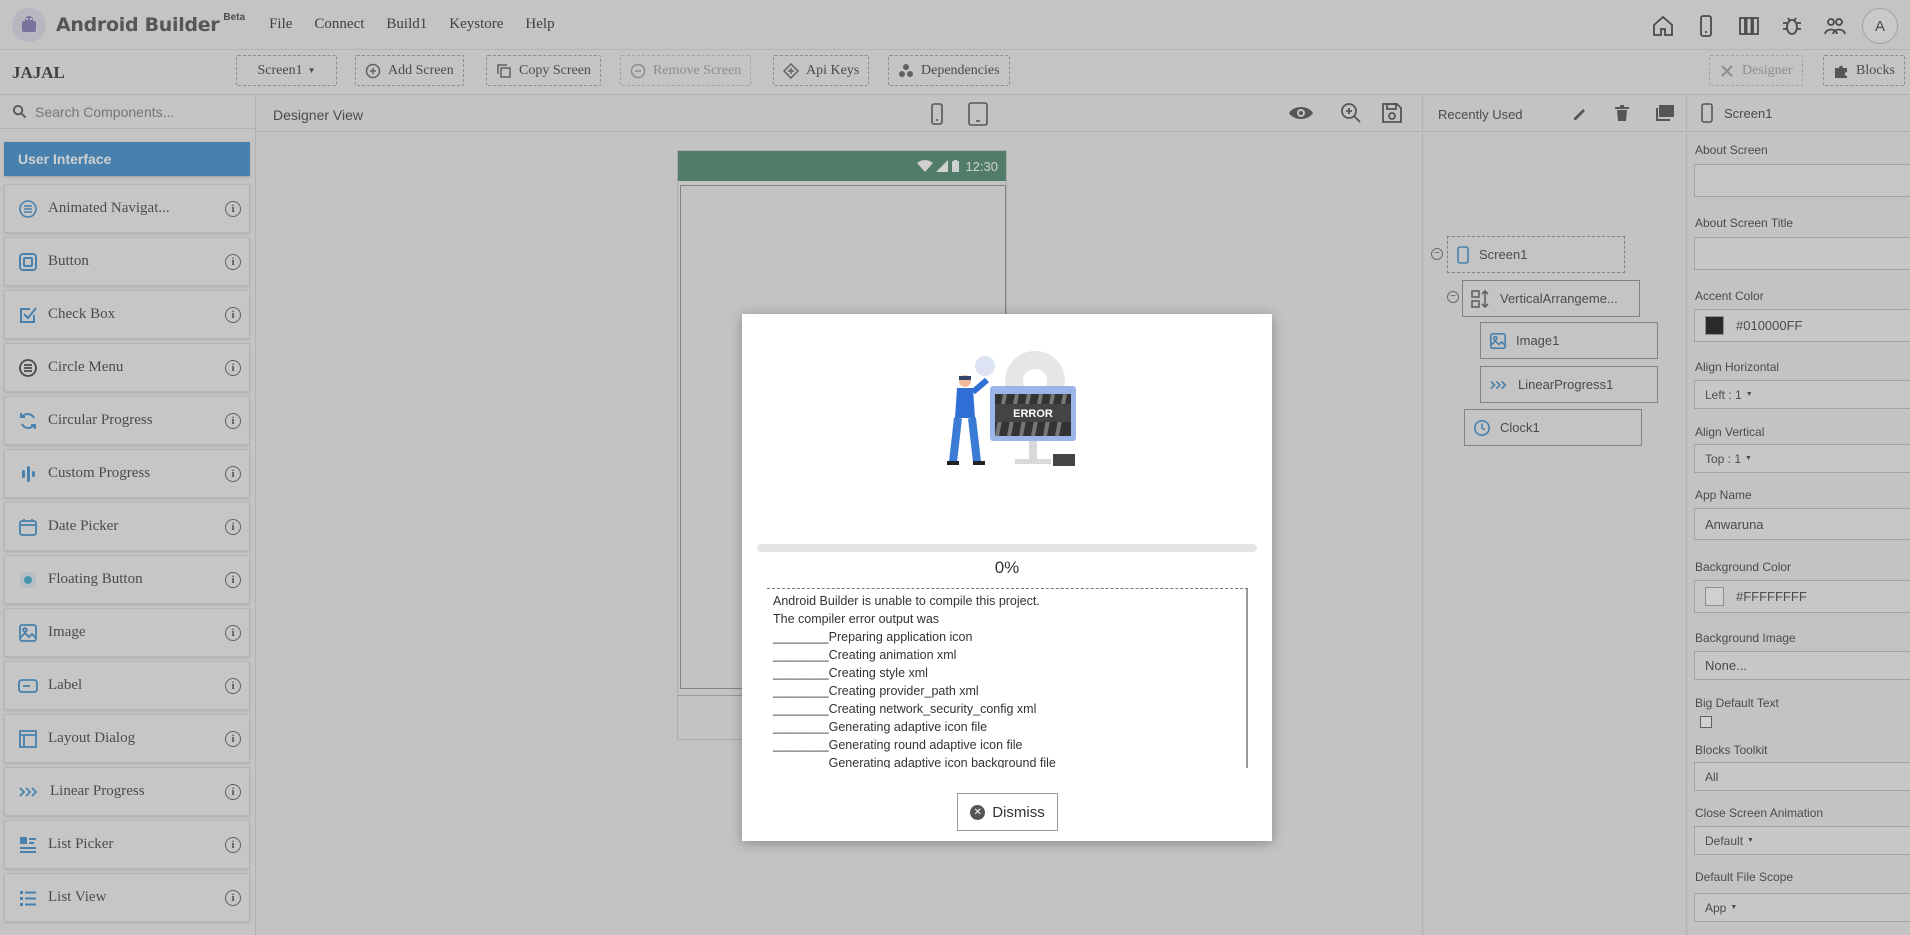 The image size is (1910, 935). What do you see at coordinates (856, 619) in the screenshot?
I see `log-line: The compiler error output was` at bounding box center [856, 619].